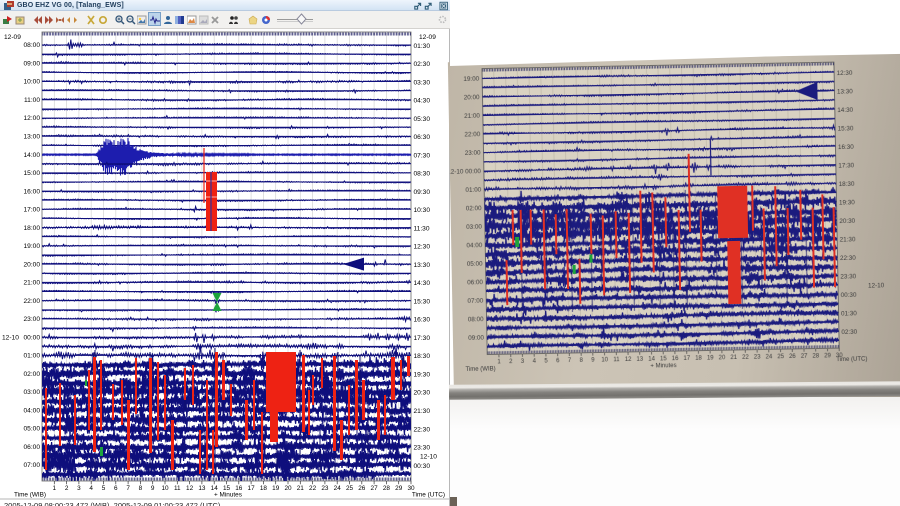 This screenshot has height=506, width=900. What do you see at coordinates (31, 228) in the screenshot?
I see `svg-text: 18:00` at bounding box center [31, 228].